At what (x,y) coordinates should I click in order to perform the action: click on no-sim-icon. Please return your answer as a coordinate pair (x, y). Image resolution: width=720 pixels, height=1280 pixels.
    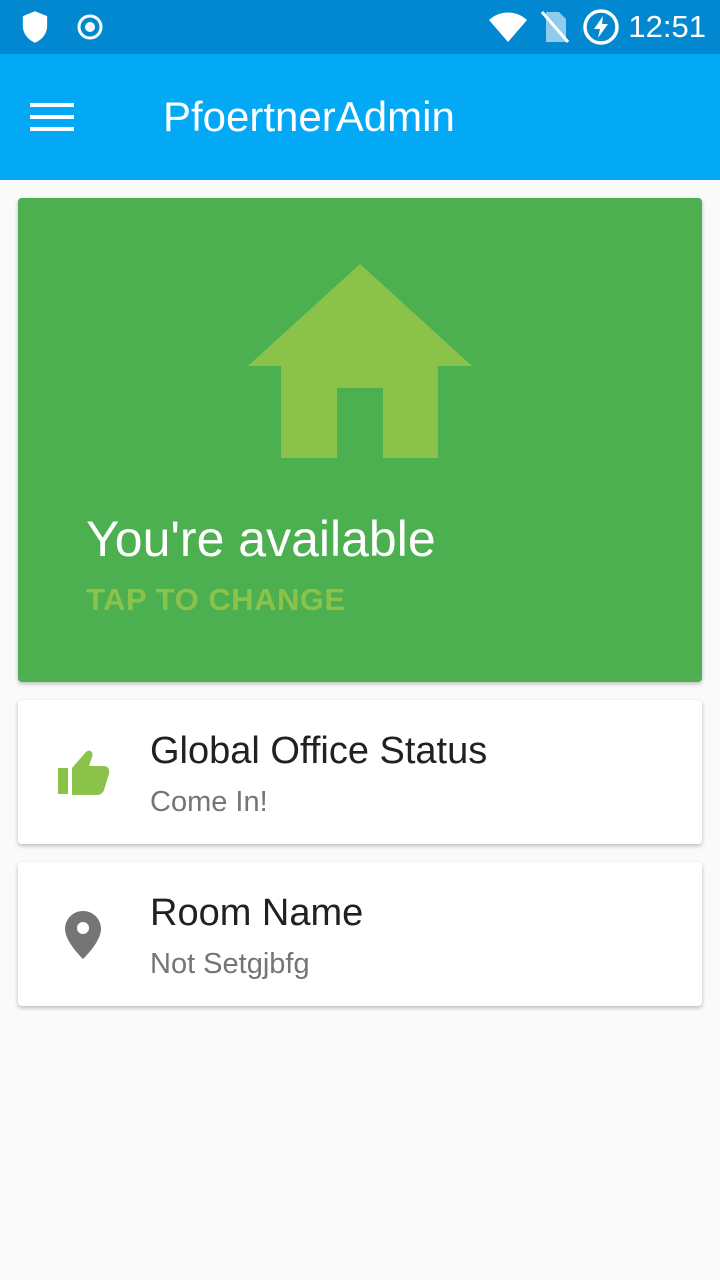
    Looking at the image, I should click on (555, 27).